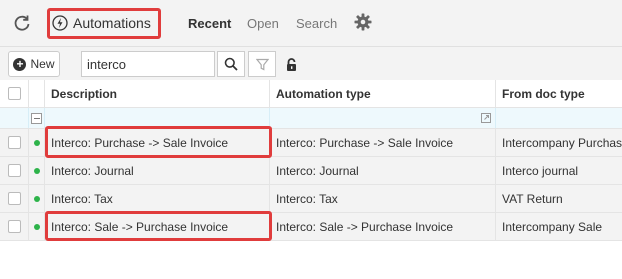  What do you see at coordinates (14, 118) in the screenshot?
I see `filter-cell-select` at bounding box center [14, 118].